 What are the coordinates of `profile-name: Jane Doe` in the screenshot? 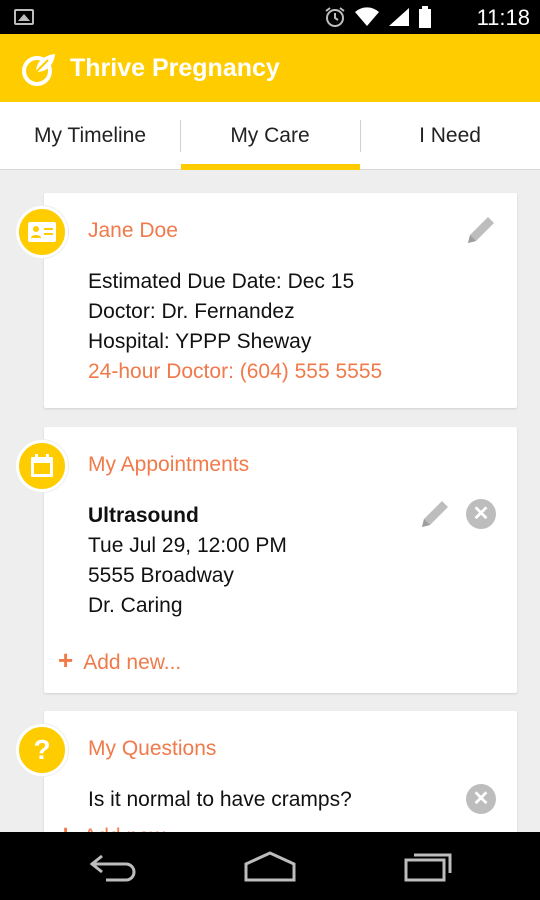 It's located at (133, 230).